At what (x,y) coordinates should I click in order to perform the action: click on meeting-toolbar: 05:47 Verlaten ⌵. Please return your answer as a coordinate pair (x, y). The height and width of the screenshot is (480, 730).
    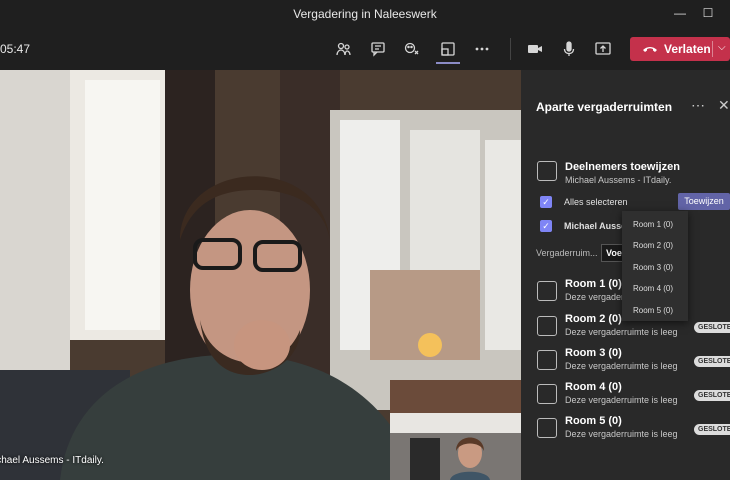
    Looking at the image, I should click on (365, 49).